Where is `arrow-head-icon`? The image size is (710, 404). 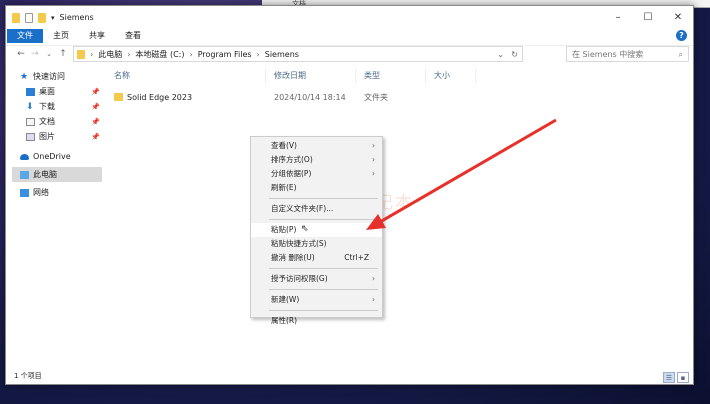 arrow-head-icon is located at coordinates (376, 222).